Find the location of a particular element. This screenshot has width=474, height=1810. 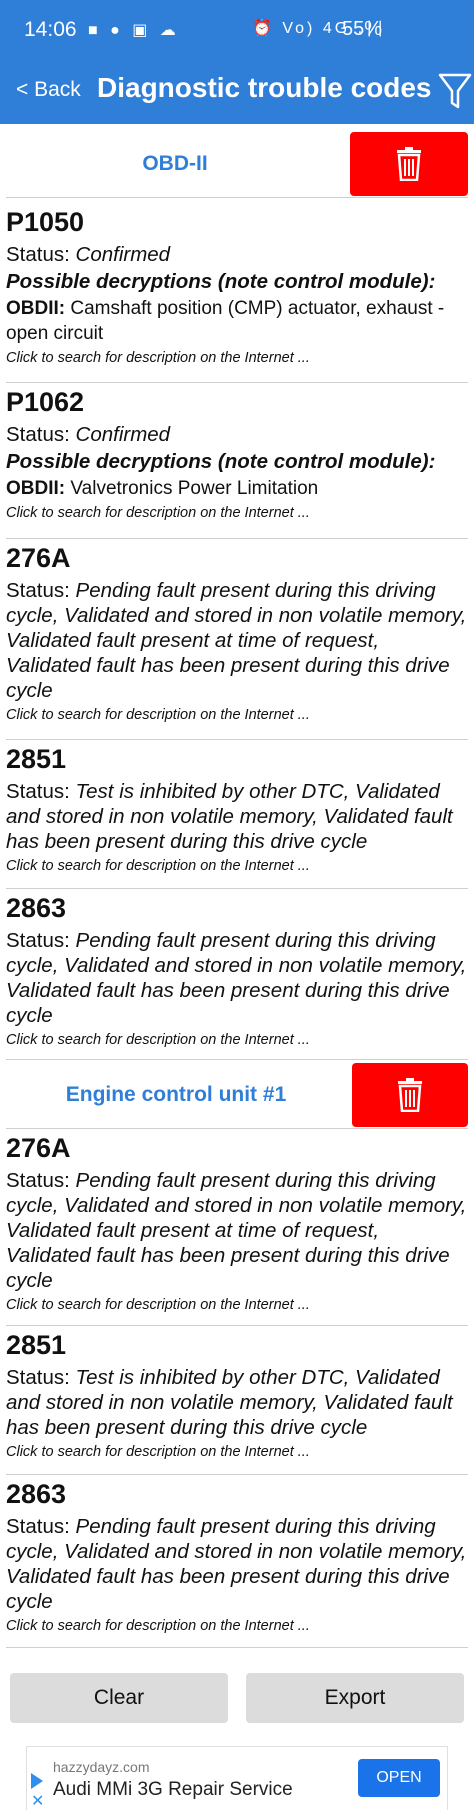

dtc-code: P1062 is located at coordinates (45, 402).